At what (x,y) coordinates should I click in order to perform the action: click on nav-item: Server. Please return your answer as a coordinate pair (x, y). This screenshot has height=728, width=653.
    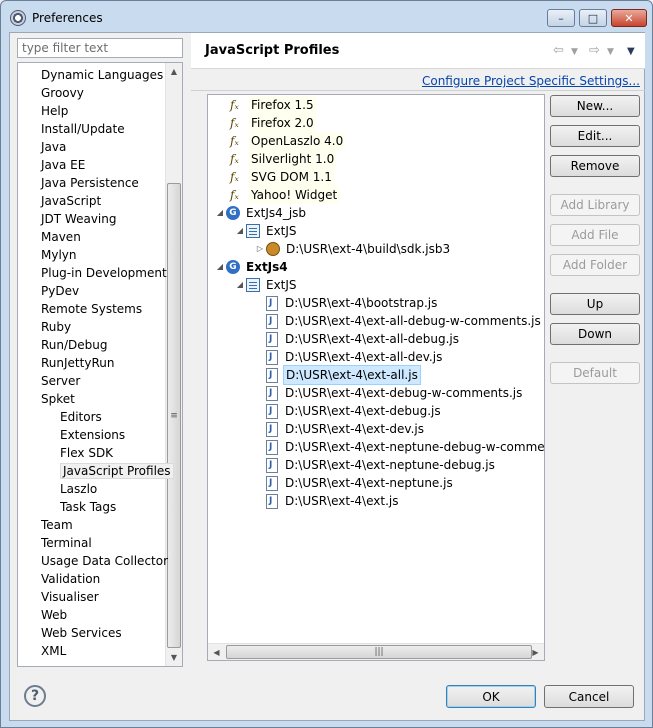
    Looking at the image, I should click on (60, 381).